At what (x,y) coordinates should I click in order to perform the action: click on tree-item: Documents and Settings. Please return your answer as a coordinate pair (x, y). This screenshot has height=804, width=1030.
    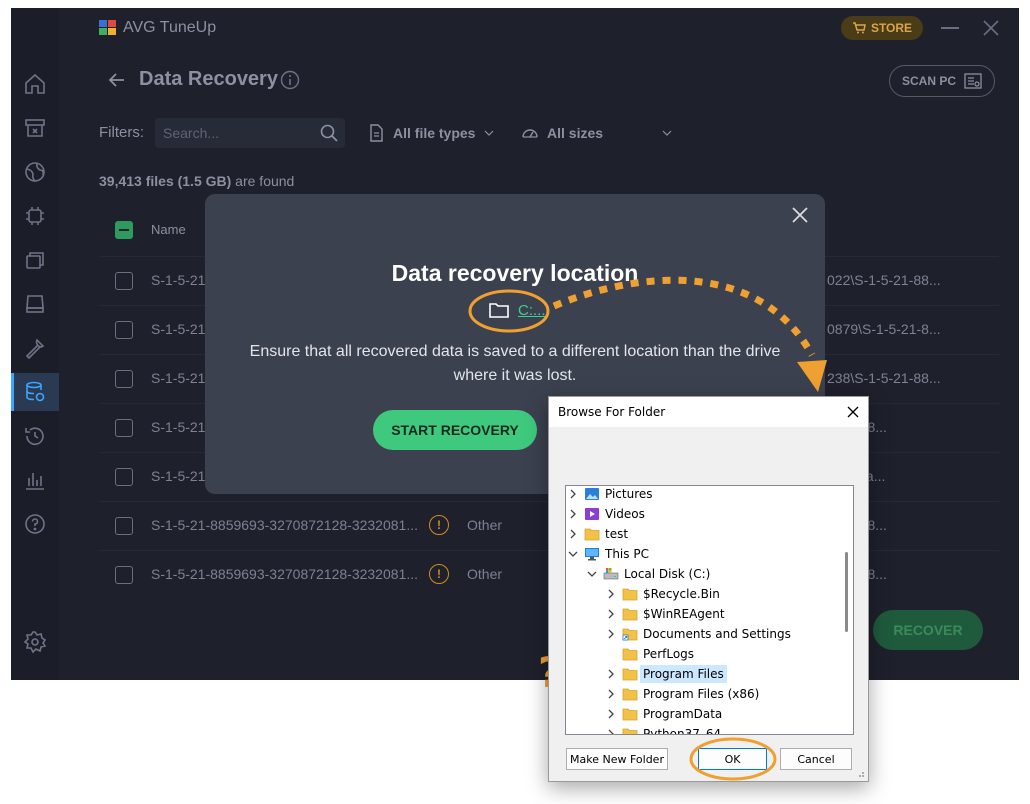
    Looking at the image, I should click on (698, 634).